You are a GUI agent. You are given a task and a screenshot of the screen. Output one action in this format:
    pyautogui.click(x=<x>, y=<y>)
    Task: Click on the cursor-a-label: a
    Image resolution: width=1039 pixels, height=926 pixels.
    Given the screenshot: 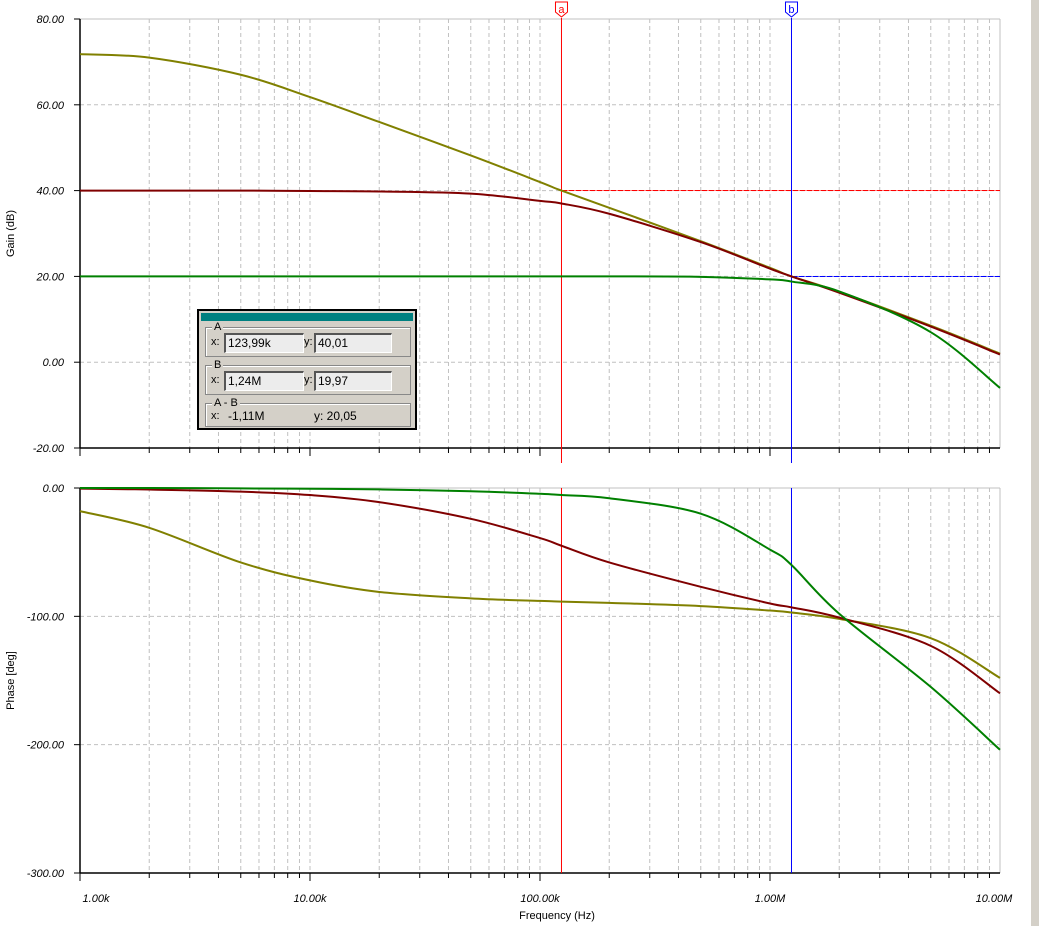 What is the action you would take?
    pyautogui.click(x=561, y=10)
    